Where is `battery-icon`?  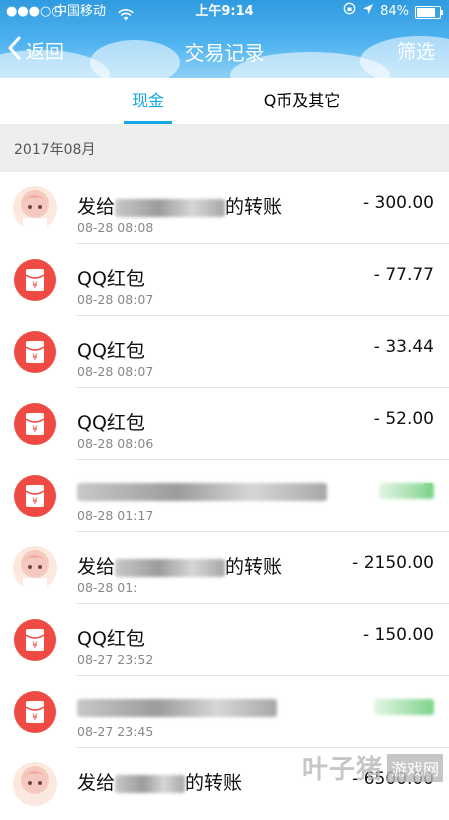
battery-icon is located at coordinates (429, 12).